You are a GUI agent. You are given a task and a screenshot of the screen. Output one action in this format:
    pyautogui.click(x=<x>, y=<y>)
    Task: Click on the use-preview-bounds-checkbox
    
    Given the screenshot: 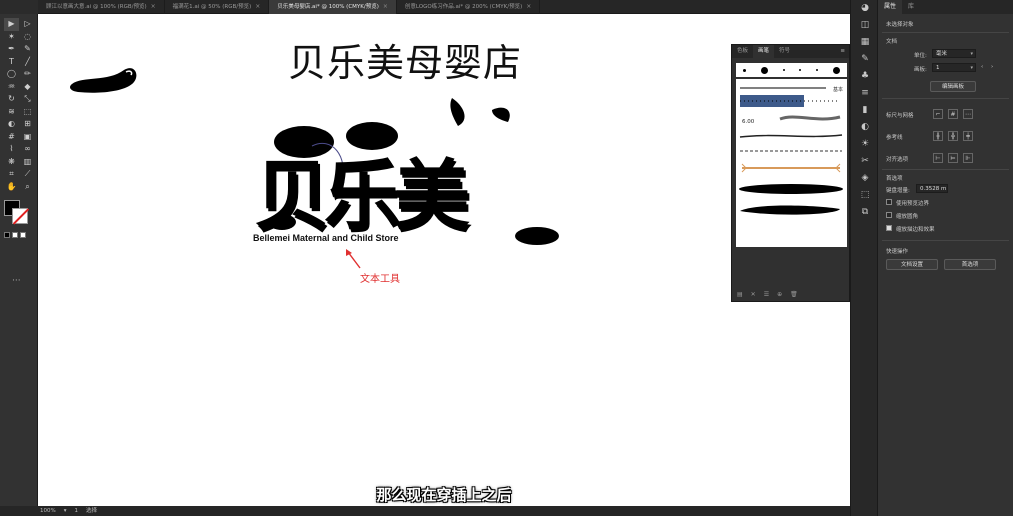 What is the action you would take?
    pyautogui.click(x=889, y=202)
    